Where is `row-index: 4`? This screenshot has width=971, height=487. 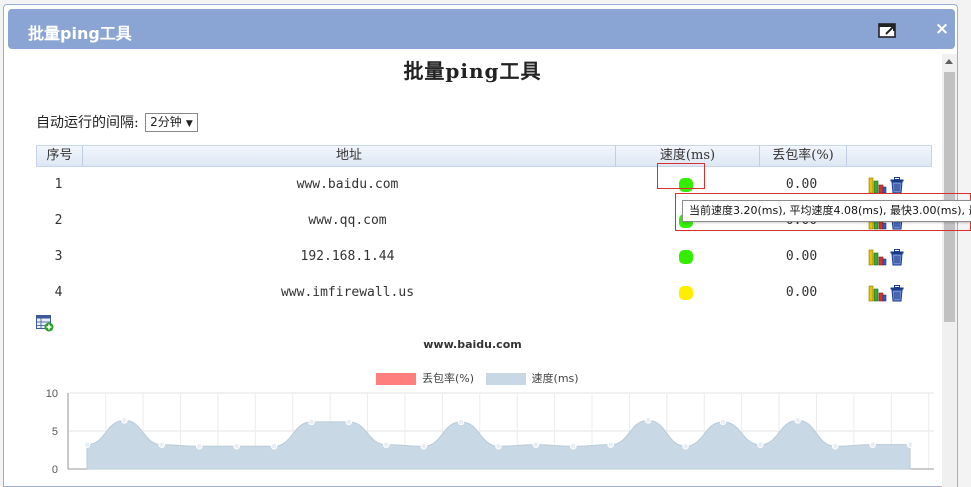 row-index: 4 is located at coordinates (58, 292).